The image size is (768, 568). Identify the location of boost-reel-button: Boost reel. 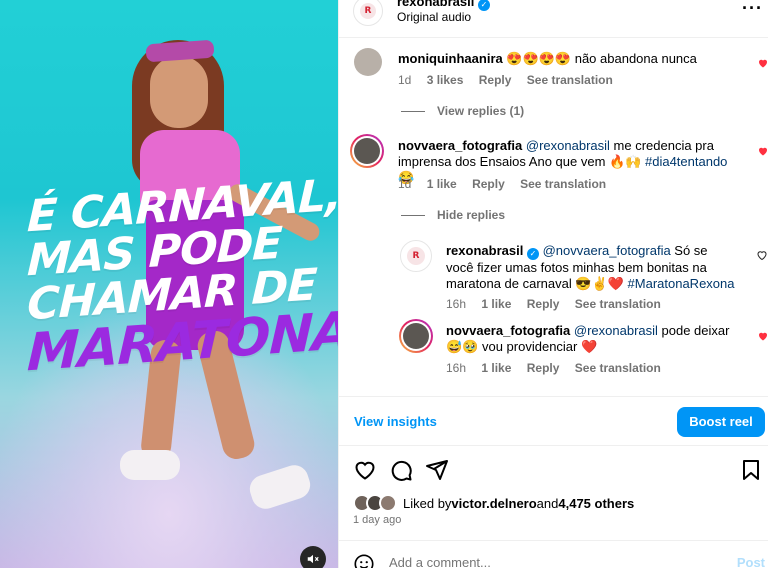
(721, 422).